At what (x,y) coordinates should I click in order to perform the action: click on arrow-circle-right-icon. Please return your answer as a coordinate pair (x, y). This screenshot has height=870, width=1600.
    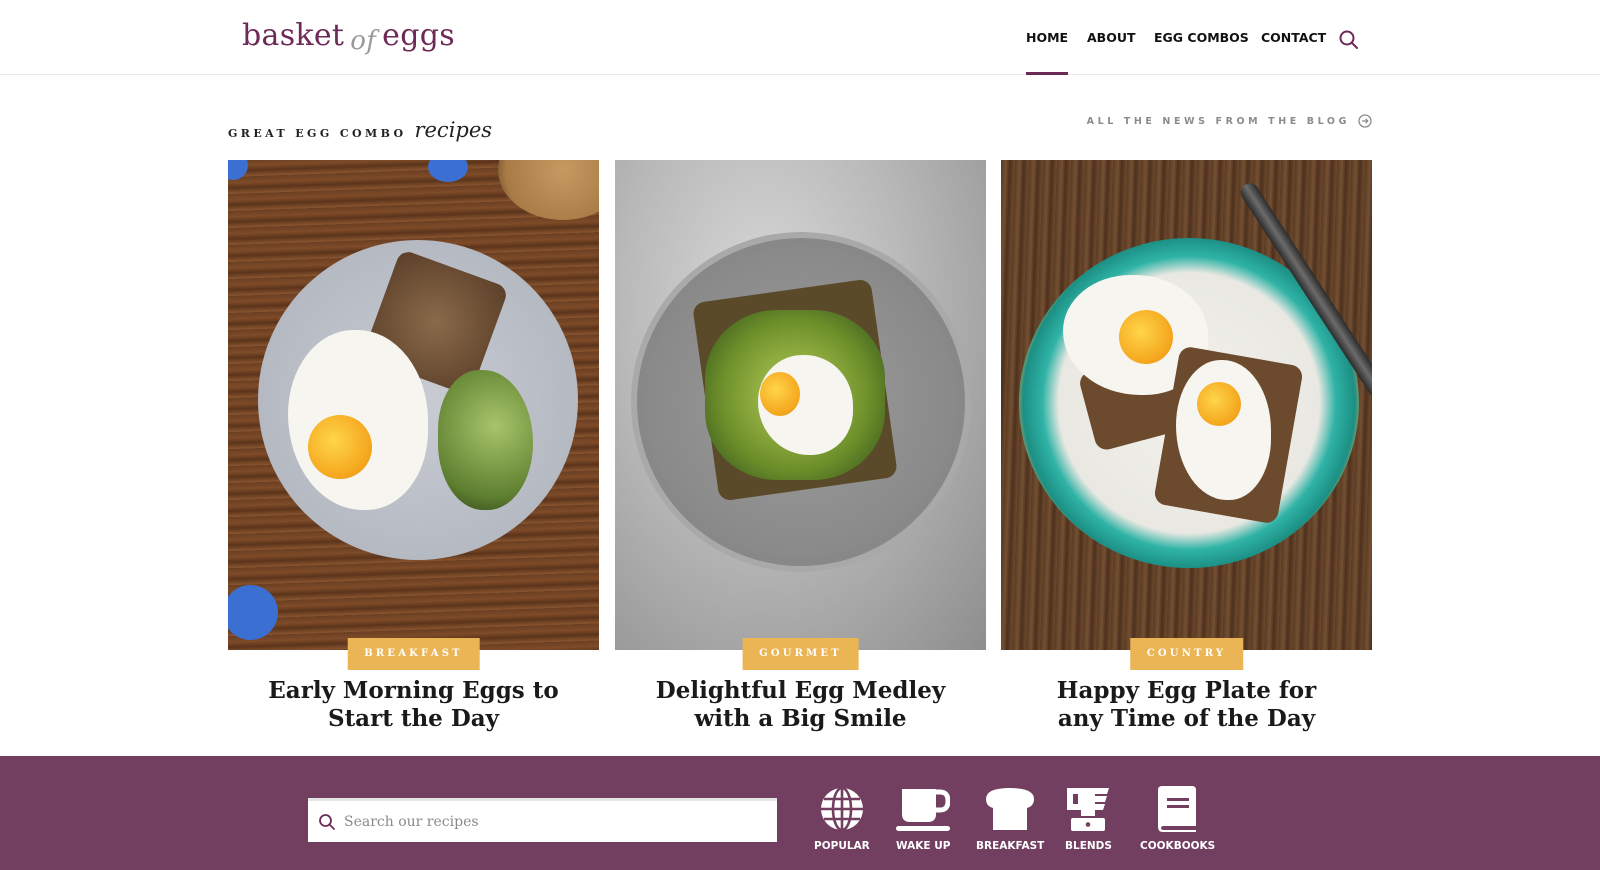
    Looking at the image, I should click on (1365, 121).